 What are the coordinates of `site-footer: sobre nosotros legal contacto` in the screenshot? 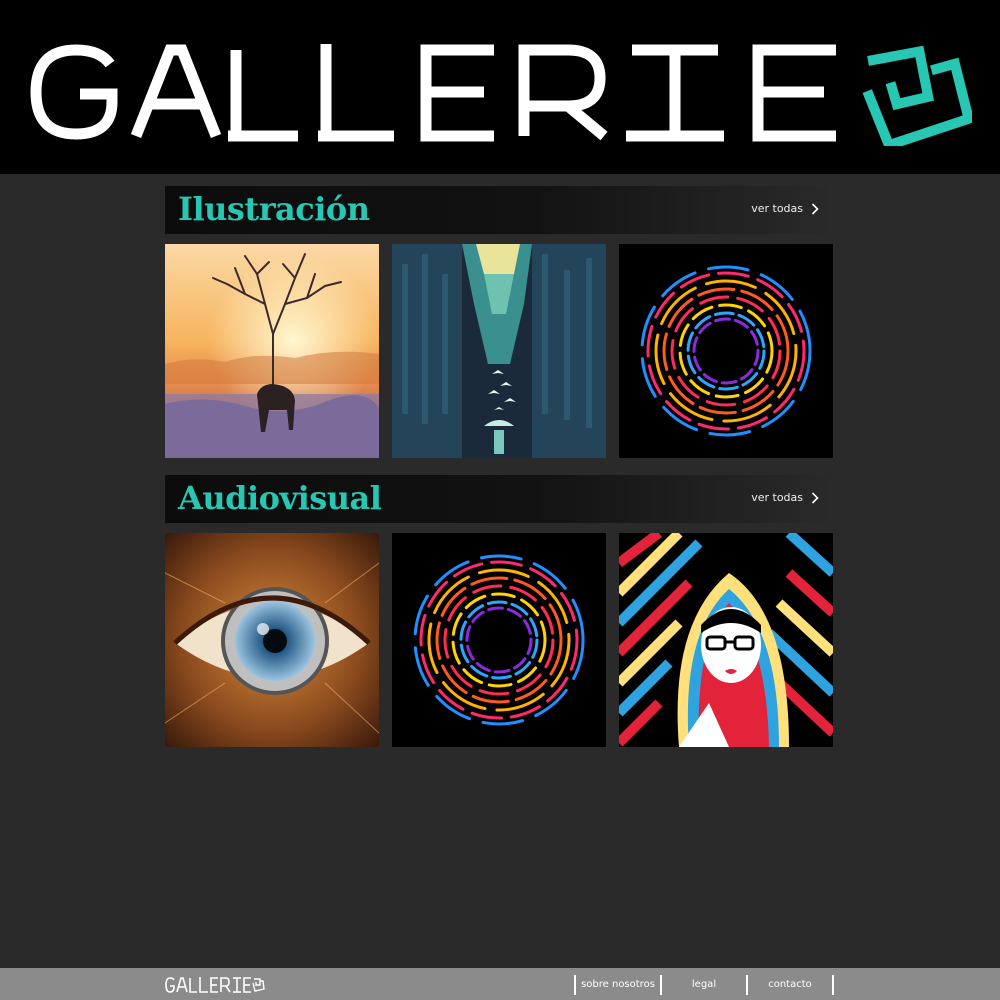 It's located at (500, 984).